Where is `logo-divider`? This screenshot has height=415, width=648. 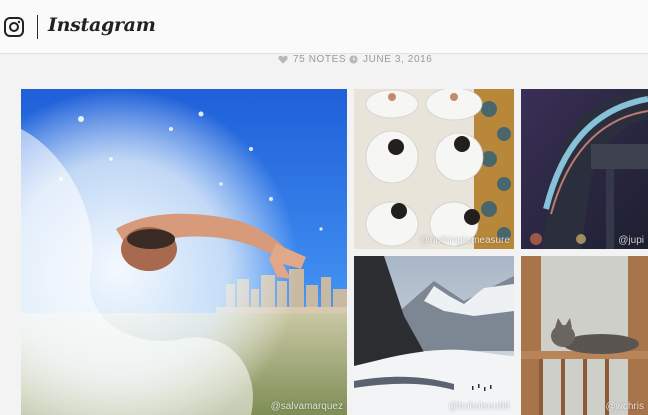 logo-divider is located at coordinates (37, 27).